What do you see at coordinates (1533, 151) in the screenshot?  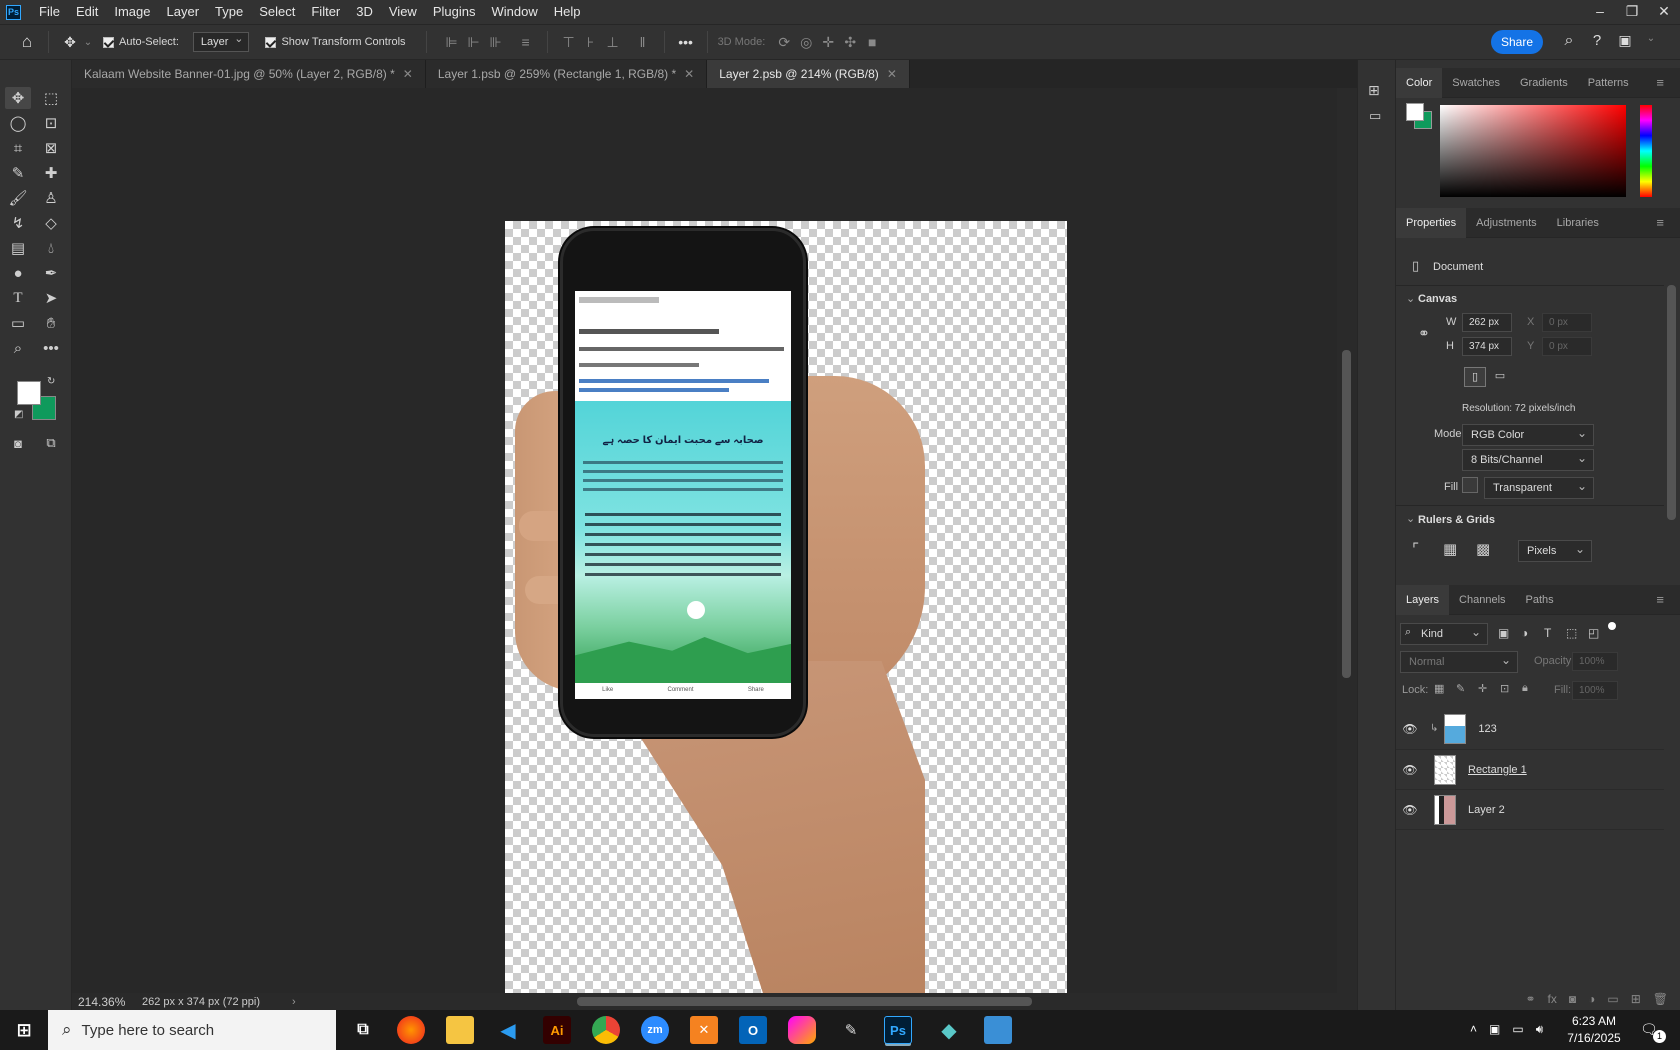 I see `color-picker-field` at bounding box center [1533, 151].